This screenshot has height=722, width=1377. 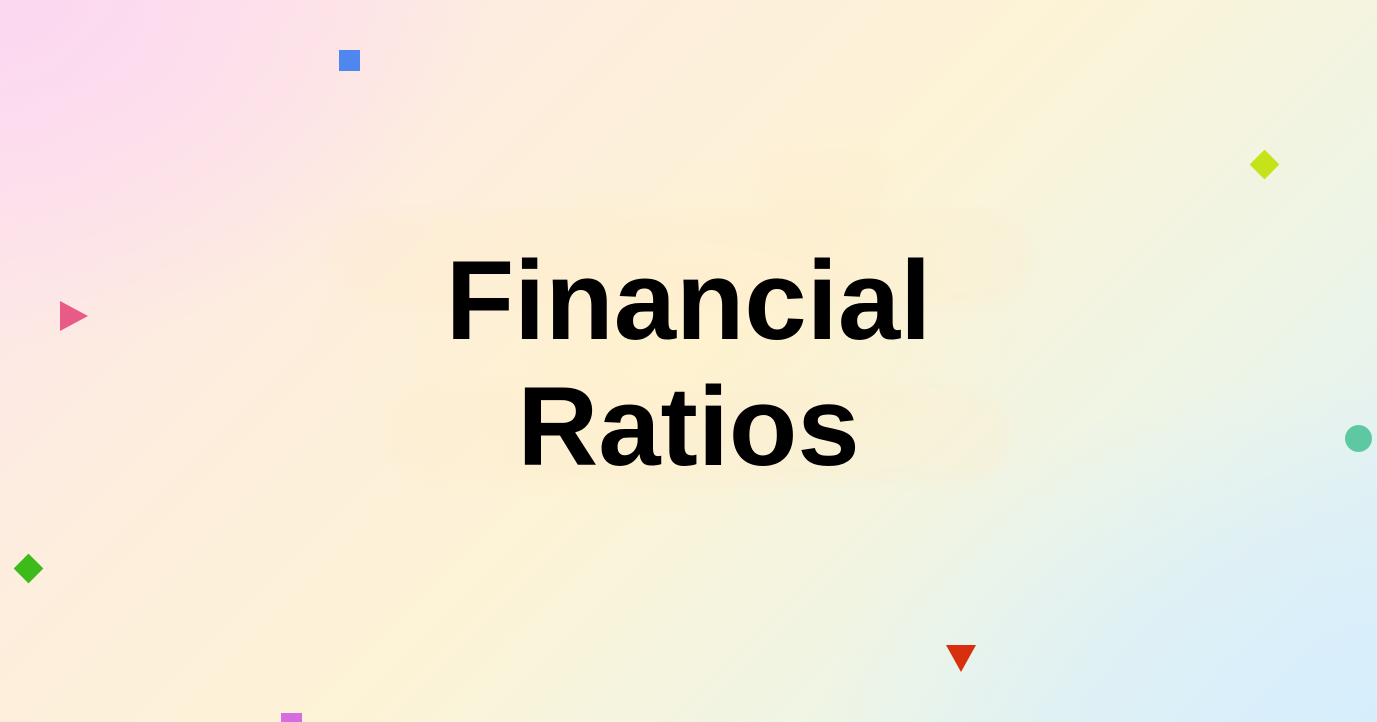 I want to click on pink-triangle-decoration, so click(x=74, y=316).